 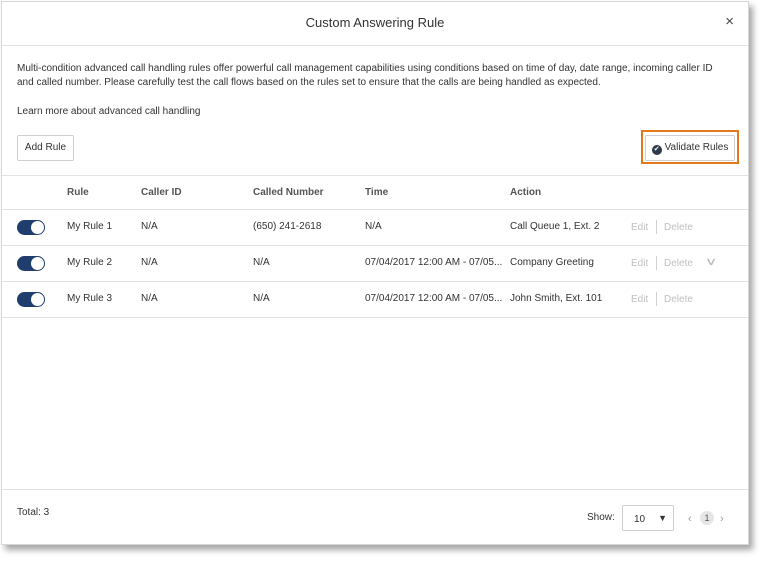 I want to click on dialog-header: Custom Answering Rule ×, so click(x=375, y=24).